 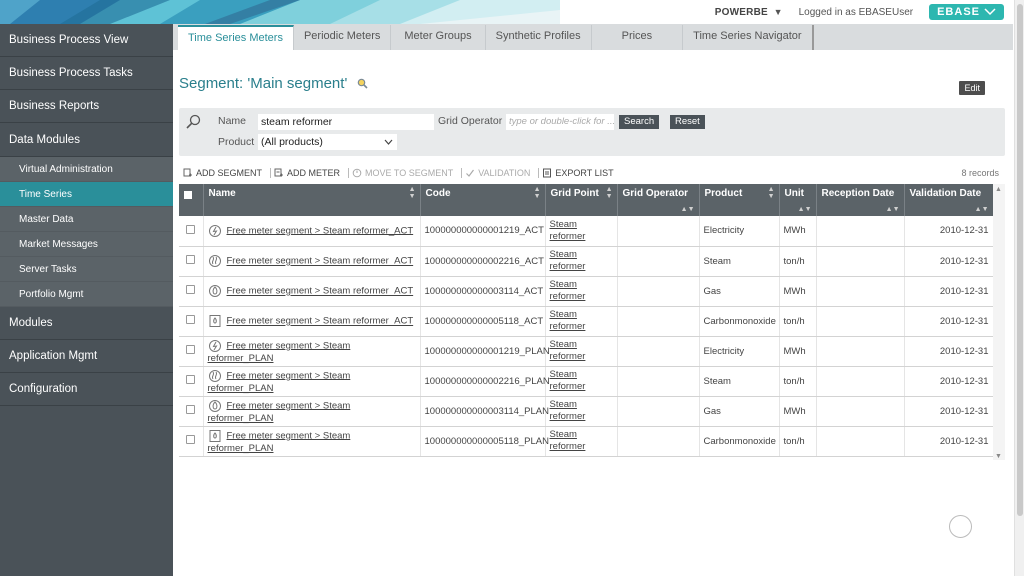 What do you see at coordinates (483, 200) in the screenshot?
I see `column-header-code: Code ▲ ▼` at bounding box center [483, 200].